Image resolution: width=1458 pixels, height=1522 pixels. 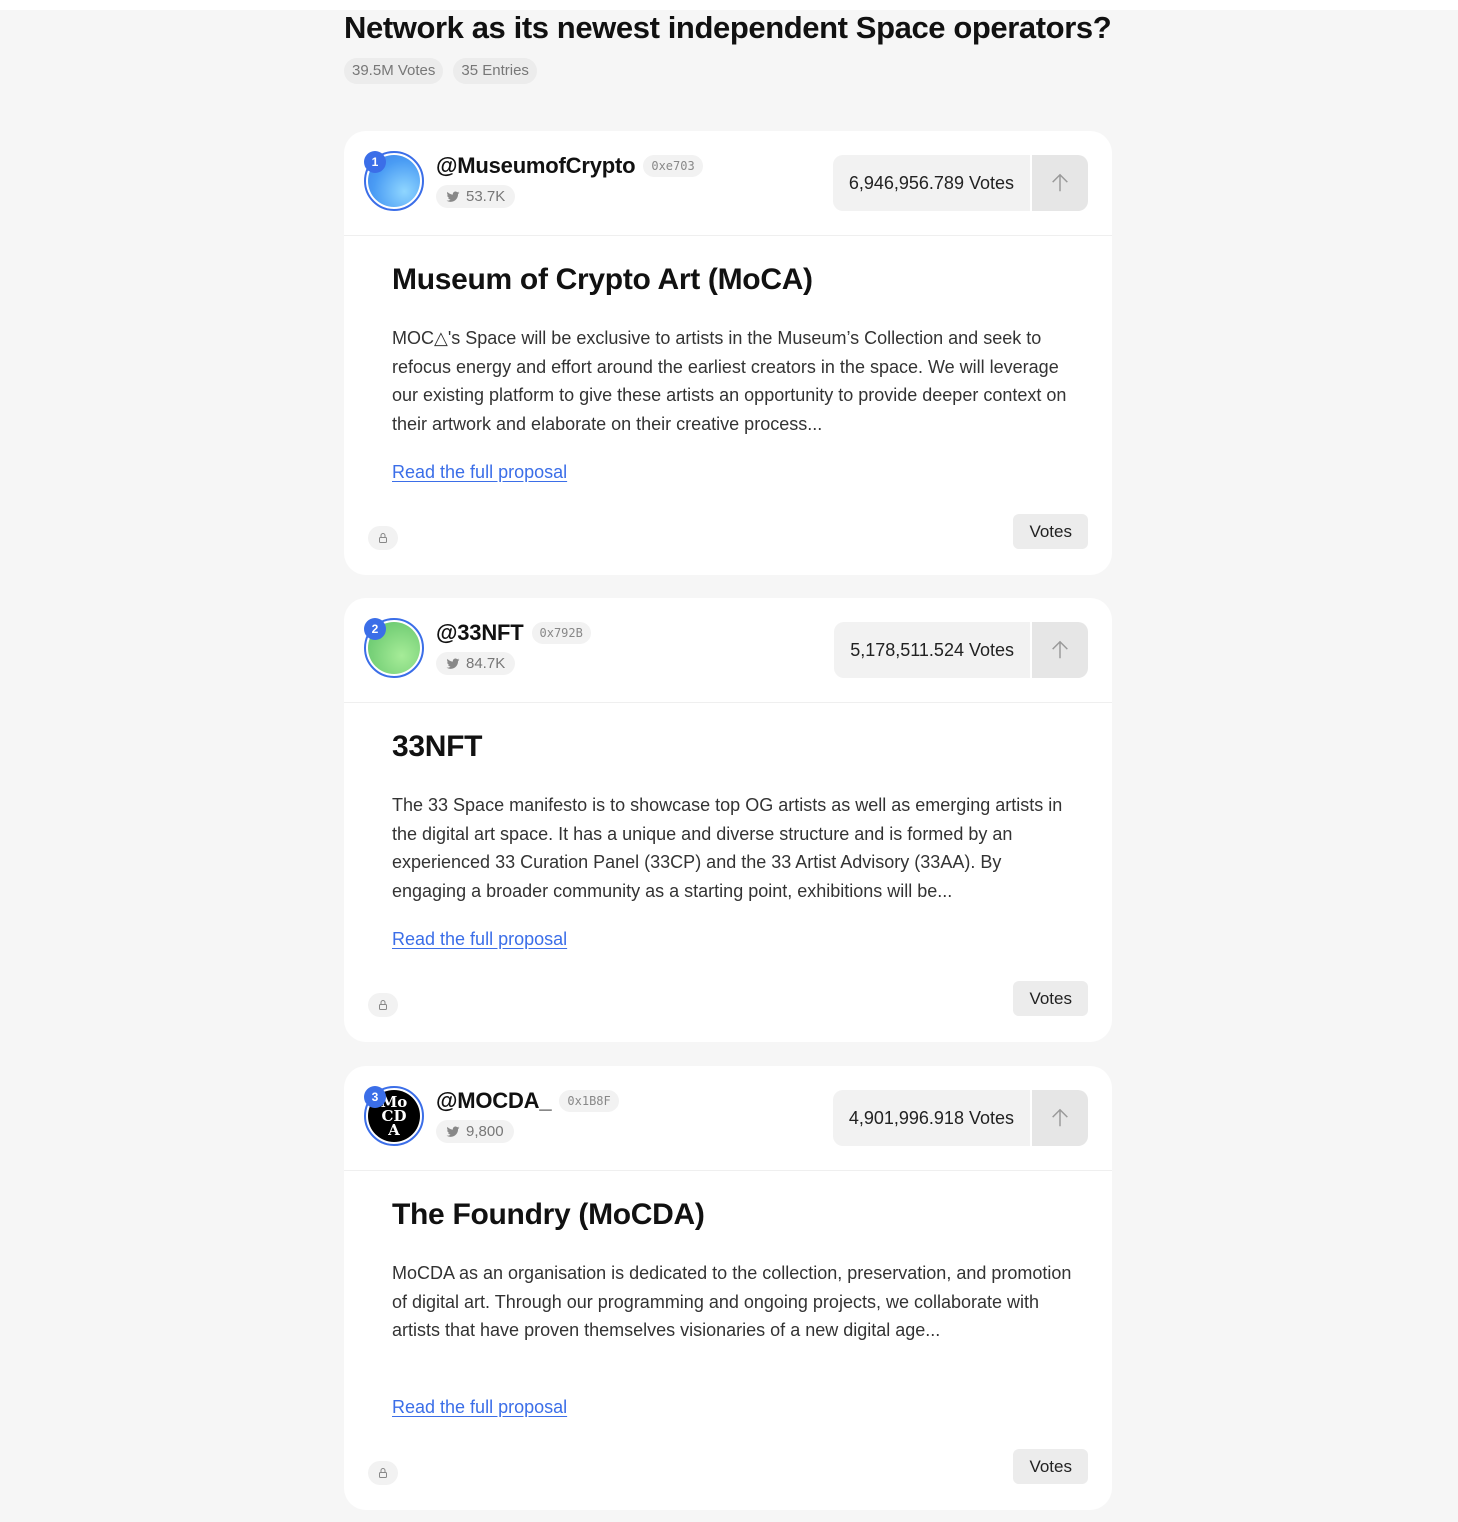 I want to click on followers-count: 53.7K, so click(x=486, y=196).